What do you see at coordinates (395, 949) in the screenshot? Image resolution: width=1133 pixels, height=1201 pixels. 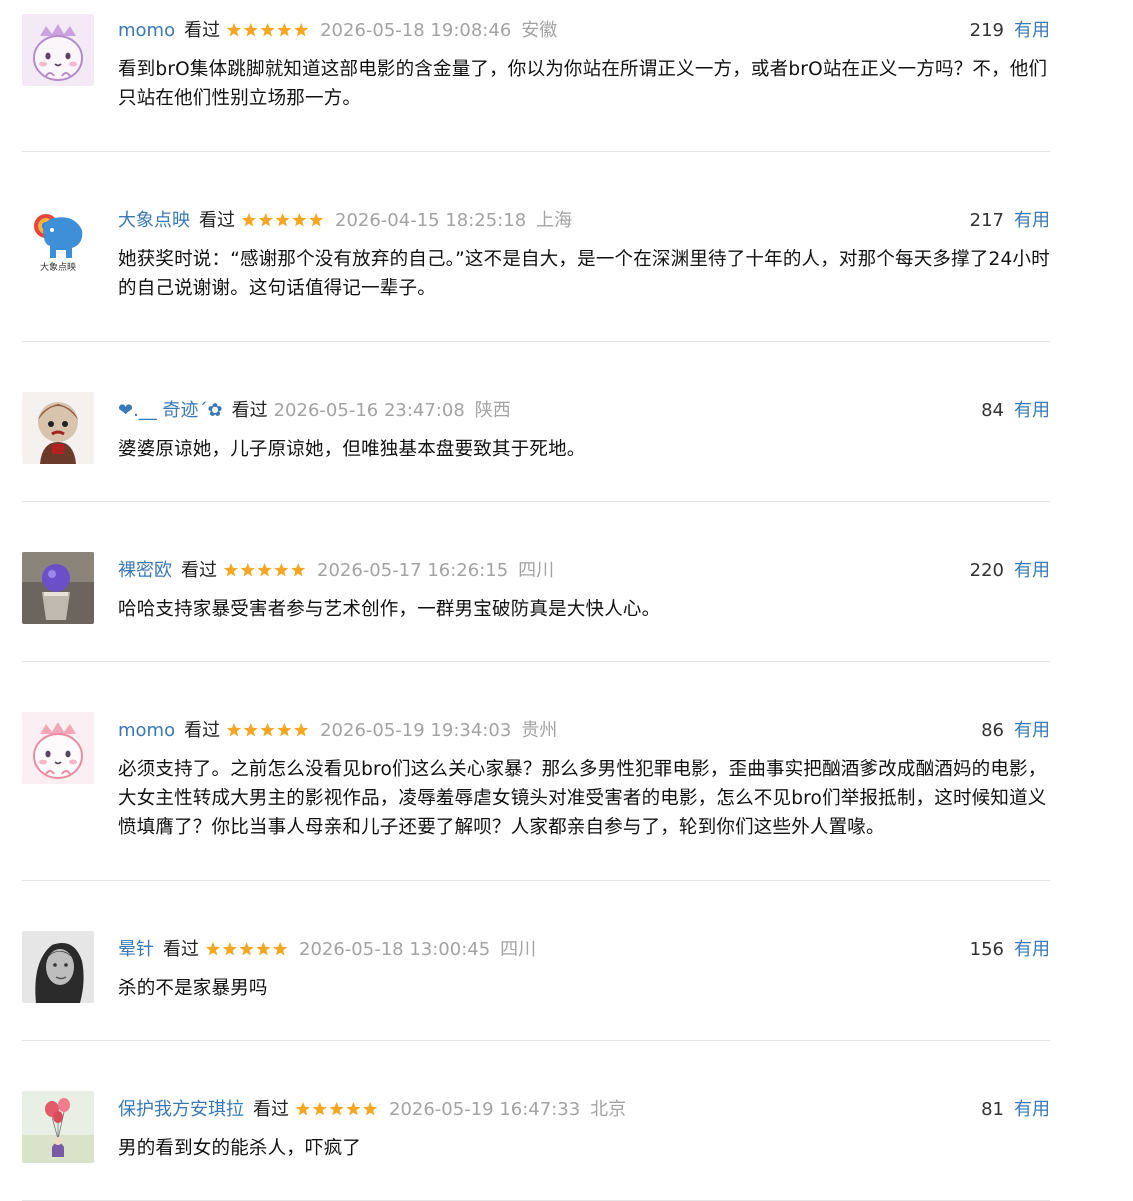 I see `comment-time: 2026-05-18 13:00:45` at bounding box center [395, 949].